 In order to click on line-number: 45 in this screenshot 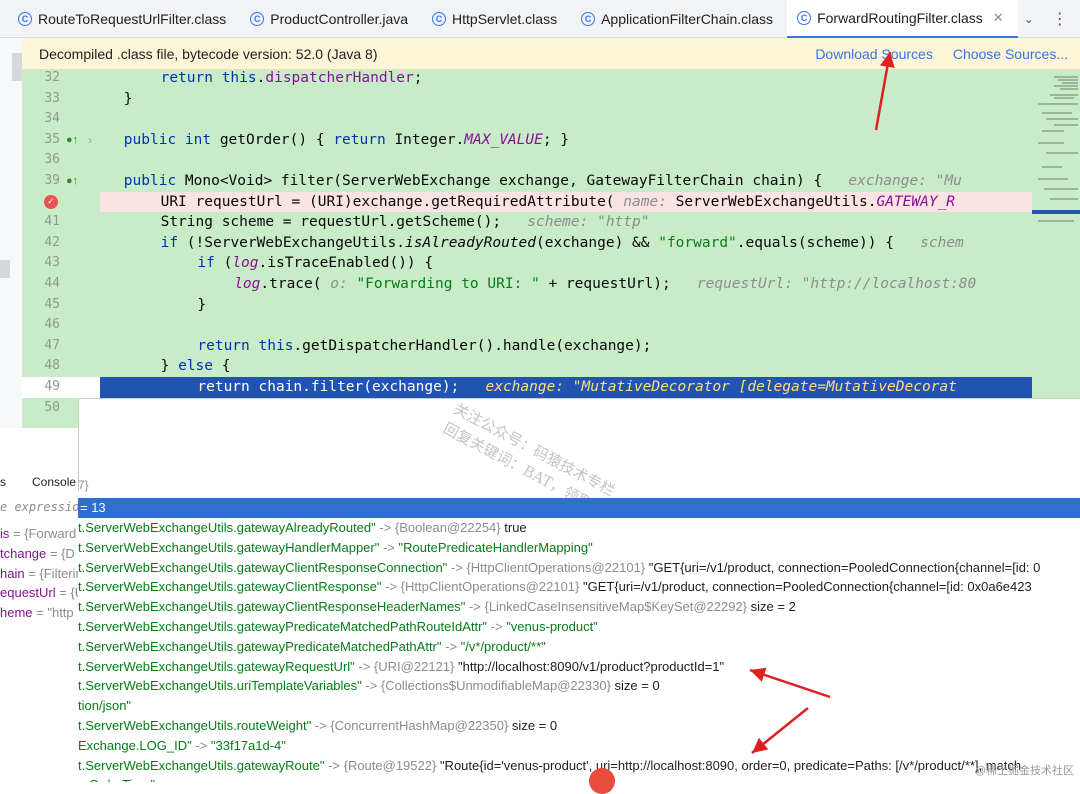, I will do `click(61, 305)`.